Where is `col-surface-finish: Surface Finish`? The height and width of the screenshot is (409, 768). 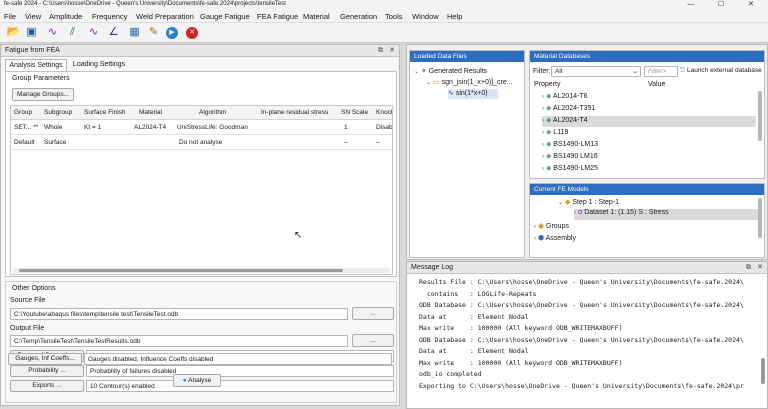
col-surface-finish: Surface Finish is located at coordinates (105, 112).